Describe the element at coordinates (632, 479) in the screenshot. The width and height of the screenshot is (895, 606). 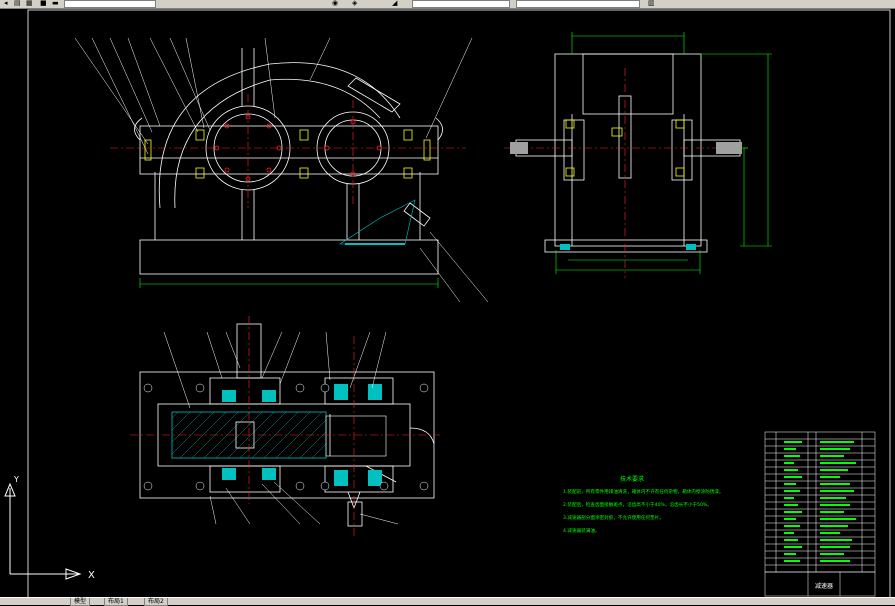
I see `tech-req-title: 技术要求` at that location.